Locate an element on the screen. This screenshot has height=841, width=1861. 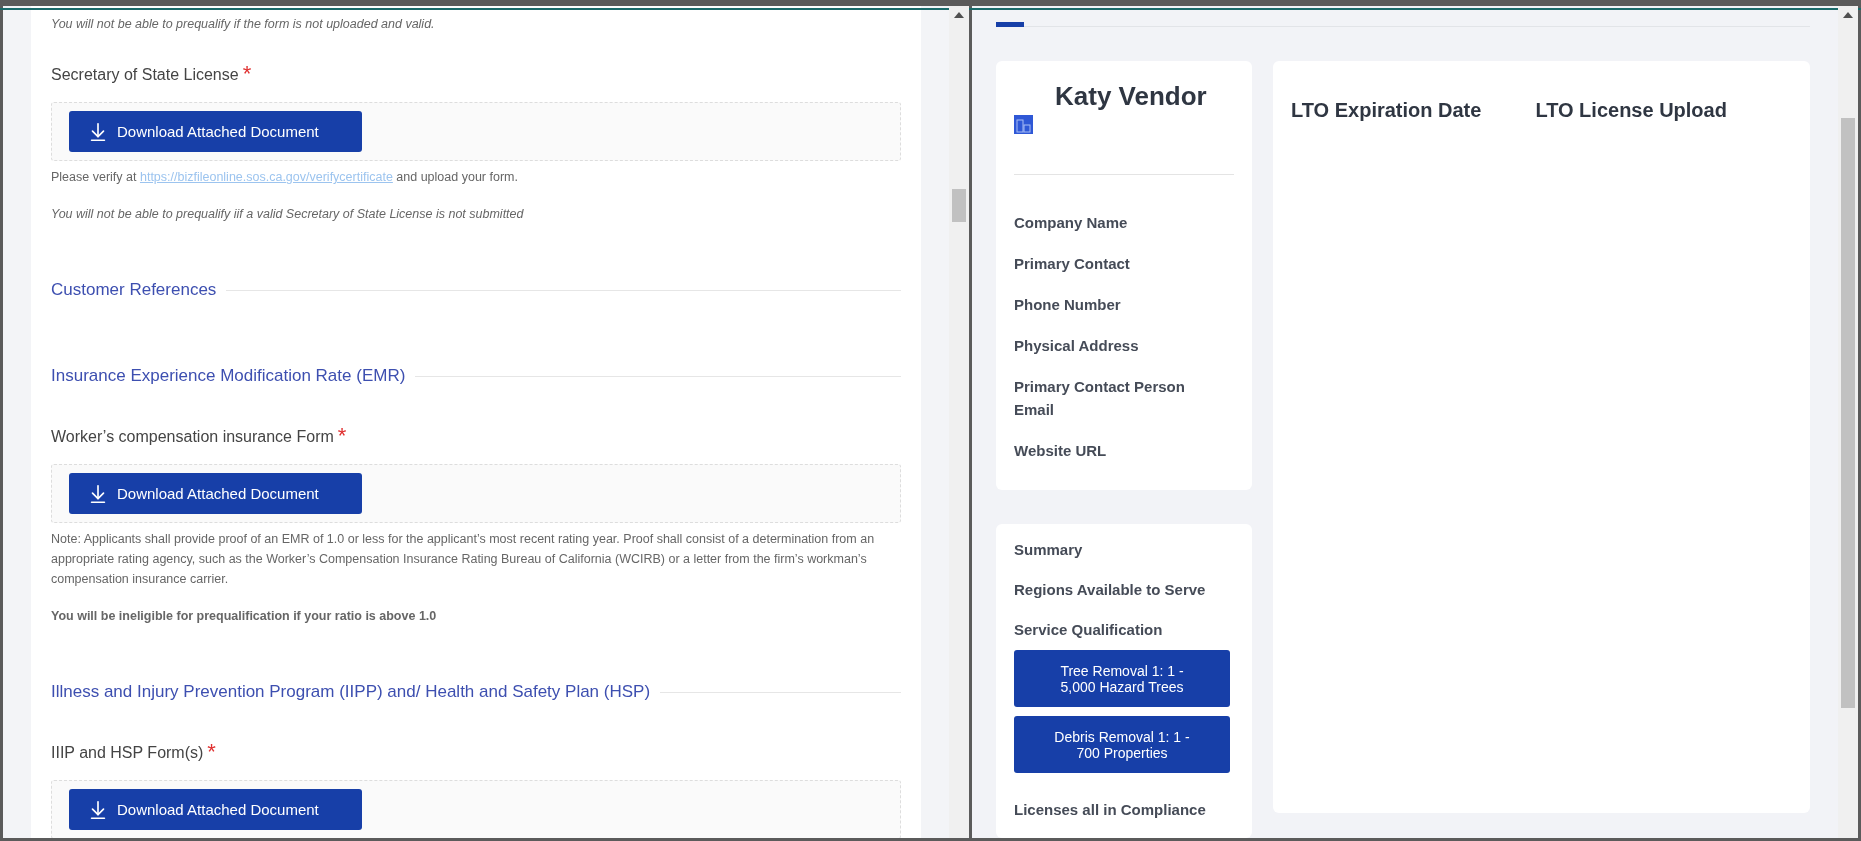
help-text: You will be ineligible for prequalification if your ratio is above 1.0 is located at coordinates (244, 616).